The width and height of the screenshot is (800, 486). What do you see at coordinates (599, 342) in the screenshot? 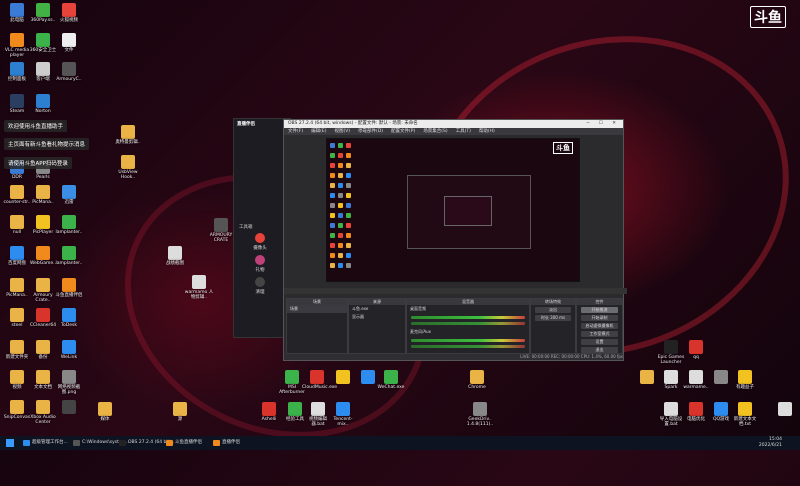
I see `settings-button: 设置` at bounding box center [599, 342].